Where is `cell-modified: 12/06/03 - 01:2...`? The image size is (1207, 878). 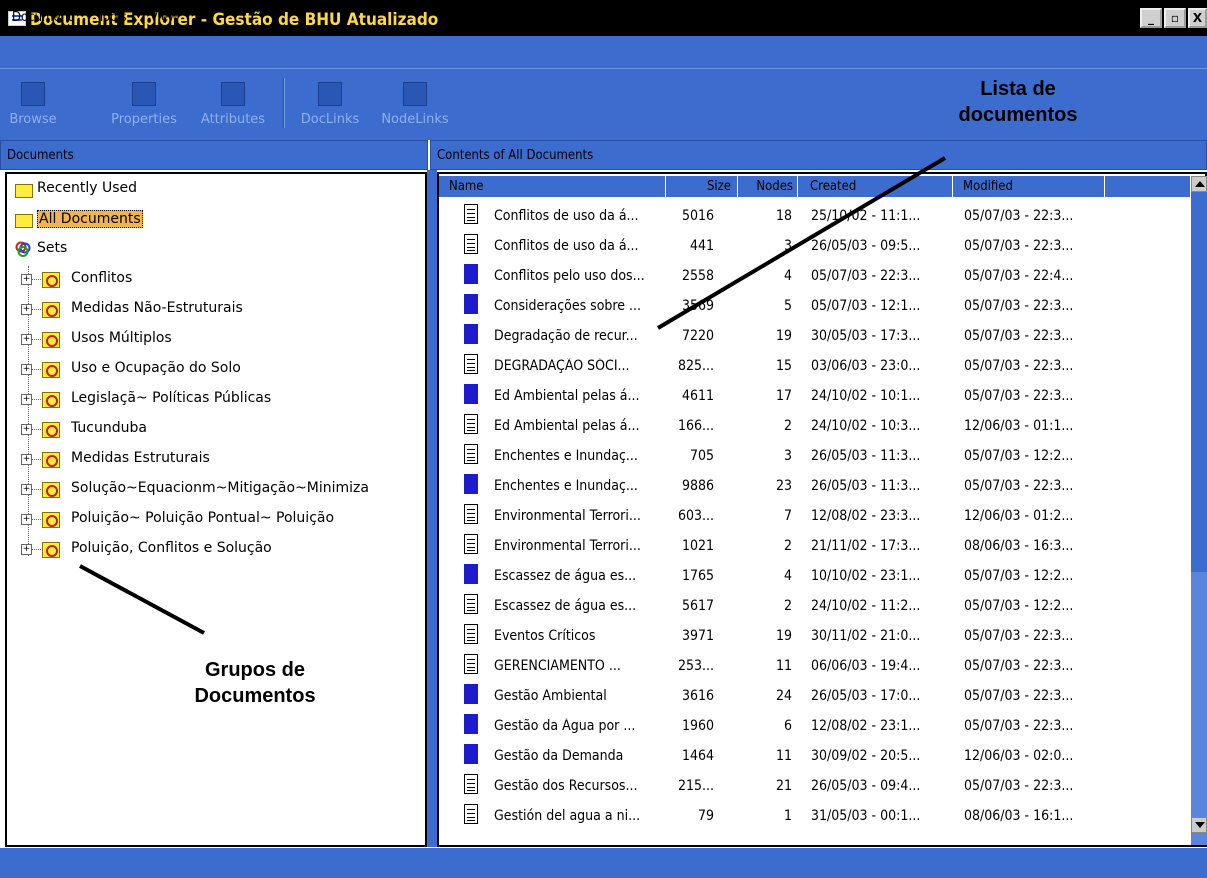
cell-modified: 12/06/03 - 01:2... is located at coordinates (1019, 516).